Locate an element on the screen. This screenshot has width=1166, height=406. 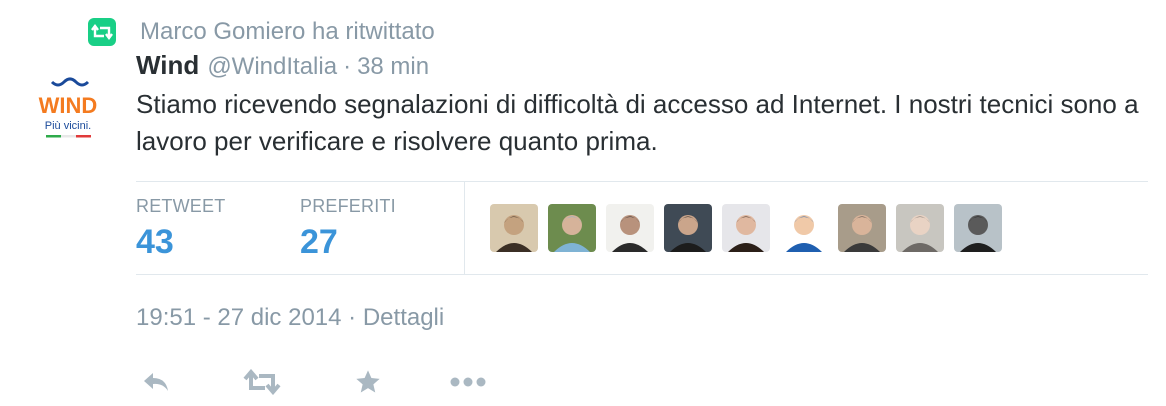
author-handle: @WindItalia is located at coordinates (272, 67).